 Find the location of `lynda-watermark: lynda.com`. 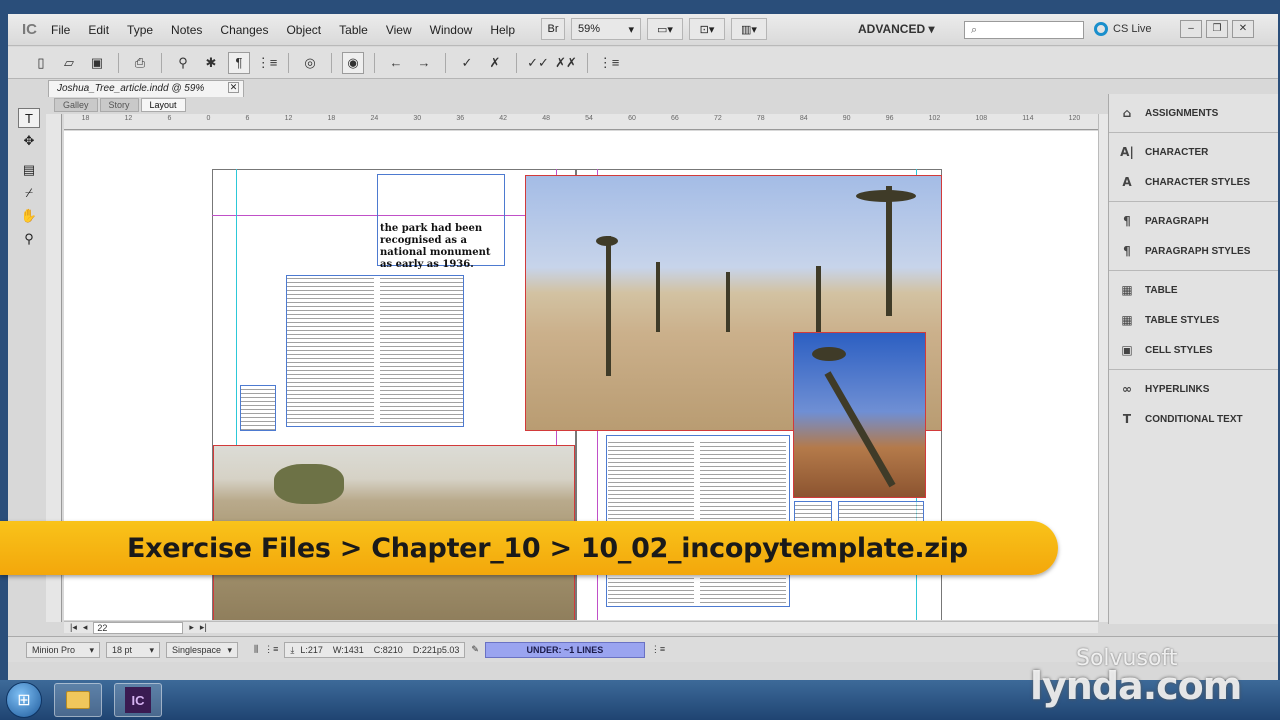

lynda-watermark: lynda.com is located at coordinates (1136, 686).